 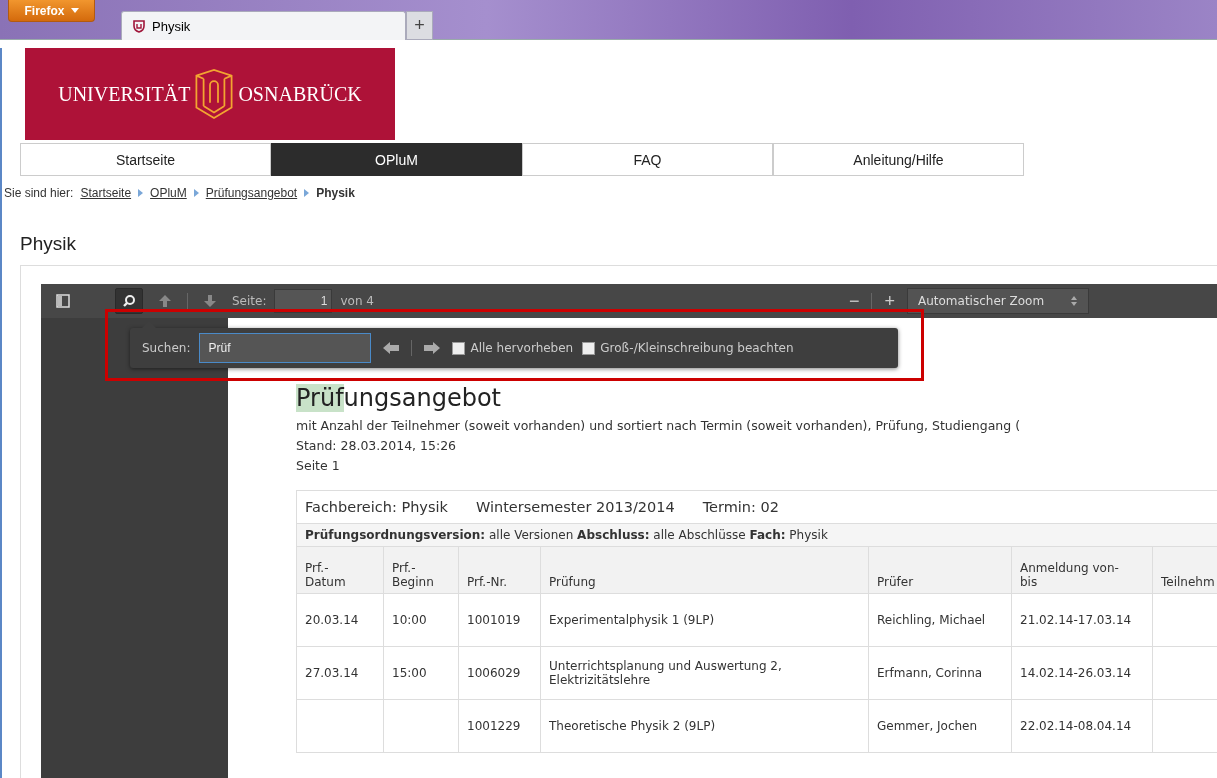 What do you see at coordinates (647, 159) in the screenshot?
I see `nav-tab: FAQ` at bounding box center [647, 159].